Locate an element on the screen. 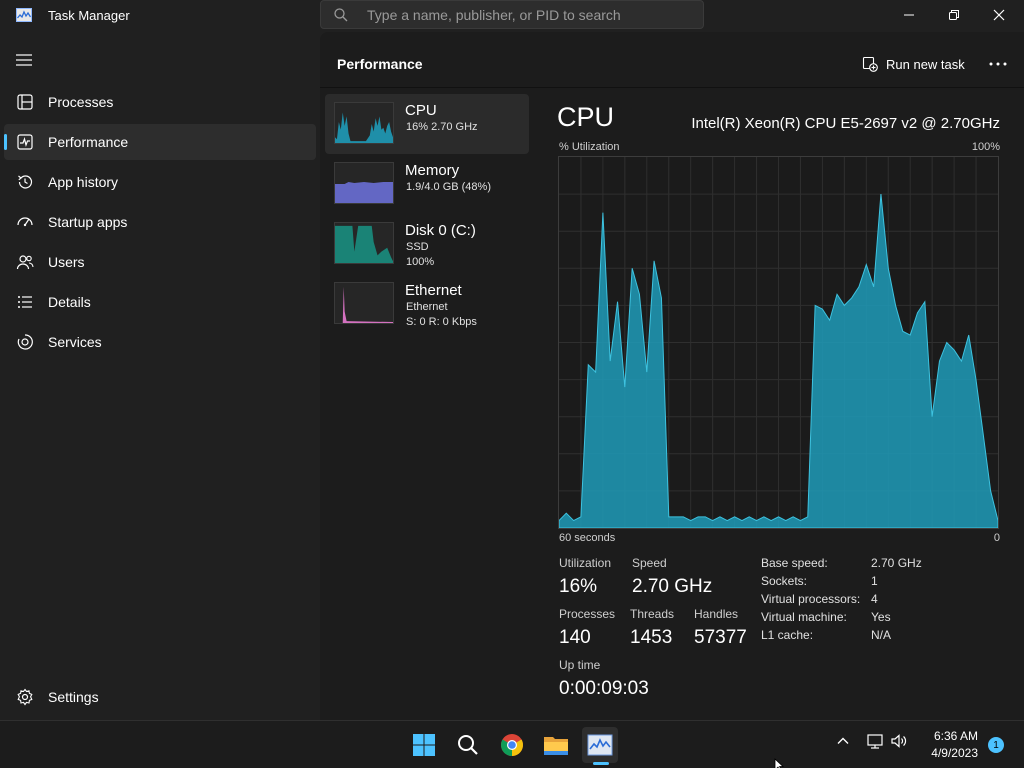 The image size is (1024, 768). network-icon is located at coordinates (875, 741).